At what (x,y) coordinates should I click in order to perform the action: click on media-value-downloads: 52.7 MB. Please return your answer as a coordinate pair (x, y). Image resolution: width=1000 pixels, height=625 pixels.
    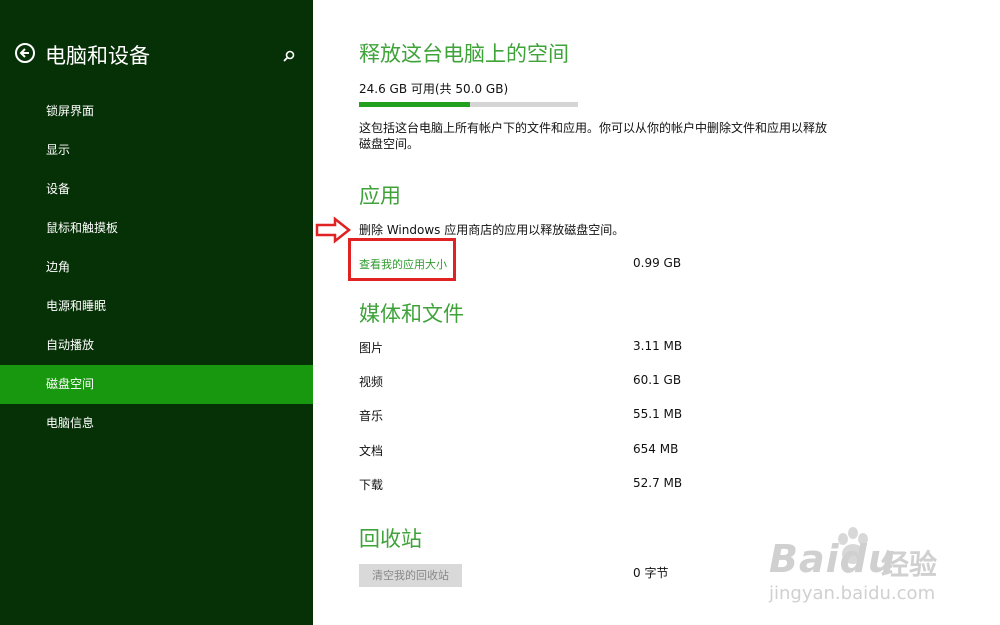
    Looking at the image, I should click on (658, 483).